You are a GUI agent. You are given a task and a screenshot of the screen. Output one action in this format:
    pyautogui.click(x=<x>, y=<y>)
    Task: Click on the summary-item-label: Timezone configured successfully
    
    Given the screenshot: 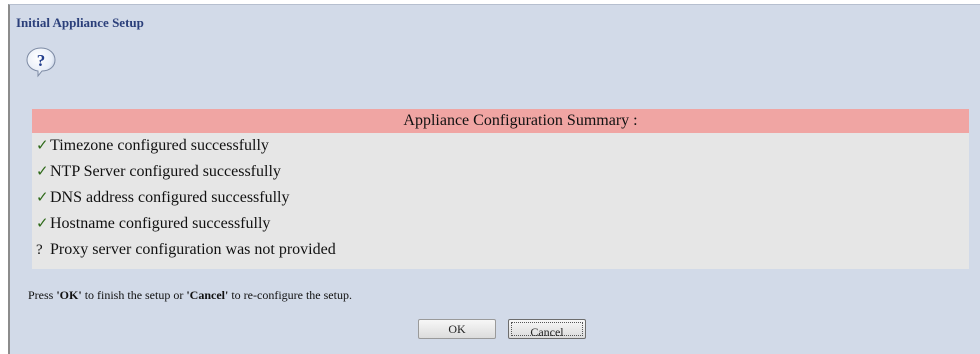 What is the action you would take?
    pyautogui.click(x=159, y=145)
    